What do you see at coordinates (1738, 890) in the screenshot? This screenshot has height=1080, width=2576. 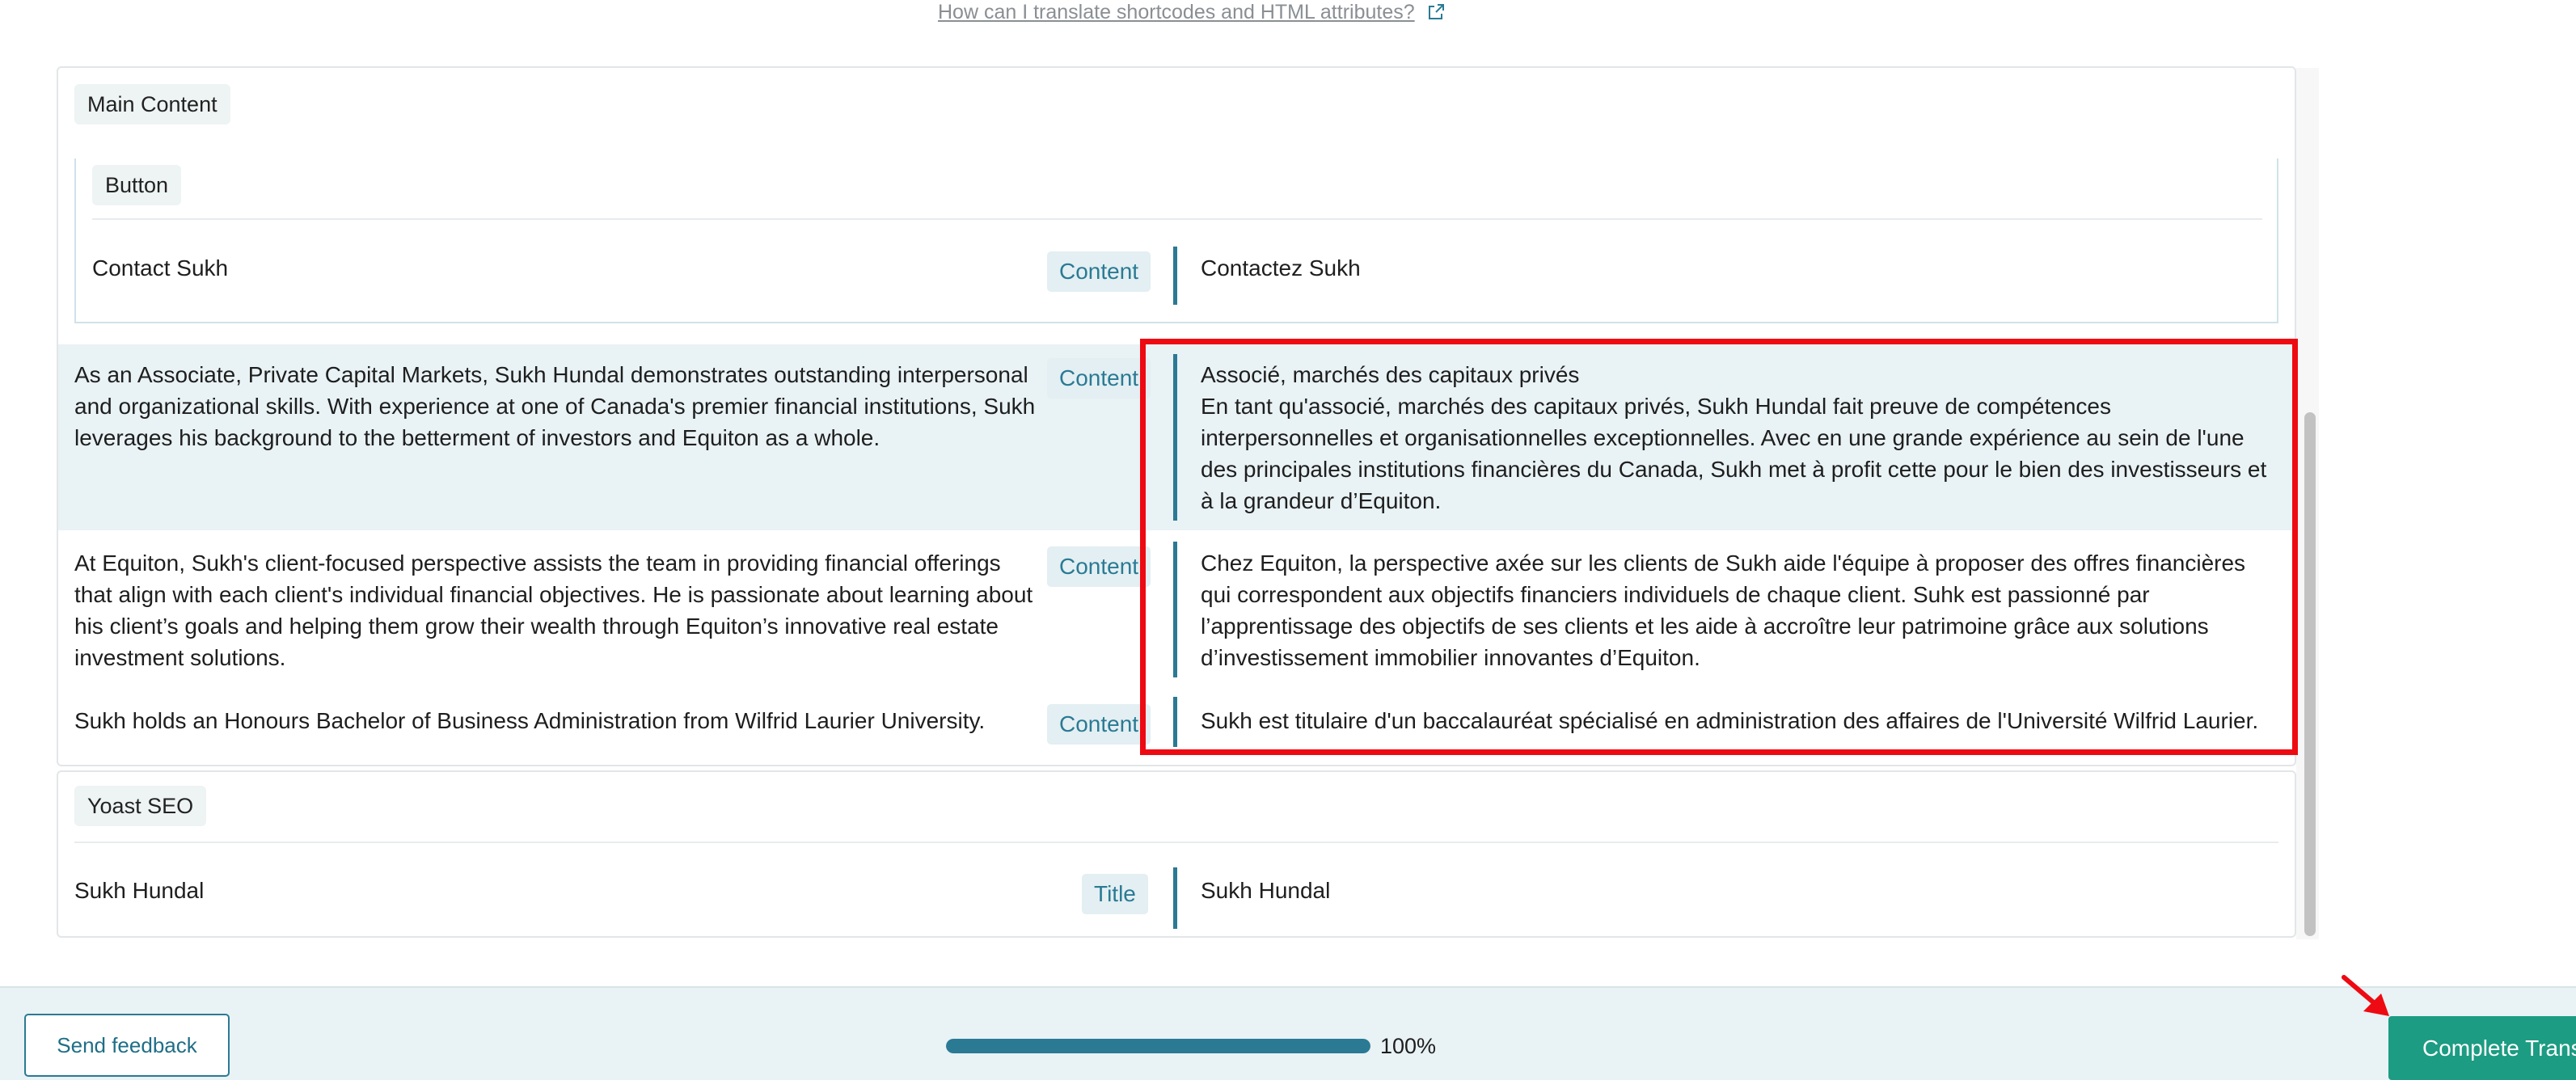 I see `translation-field: Sukh Hundal` at bounding box center [1738, 890].